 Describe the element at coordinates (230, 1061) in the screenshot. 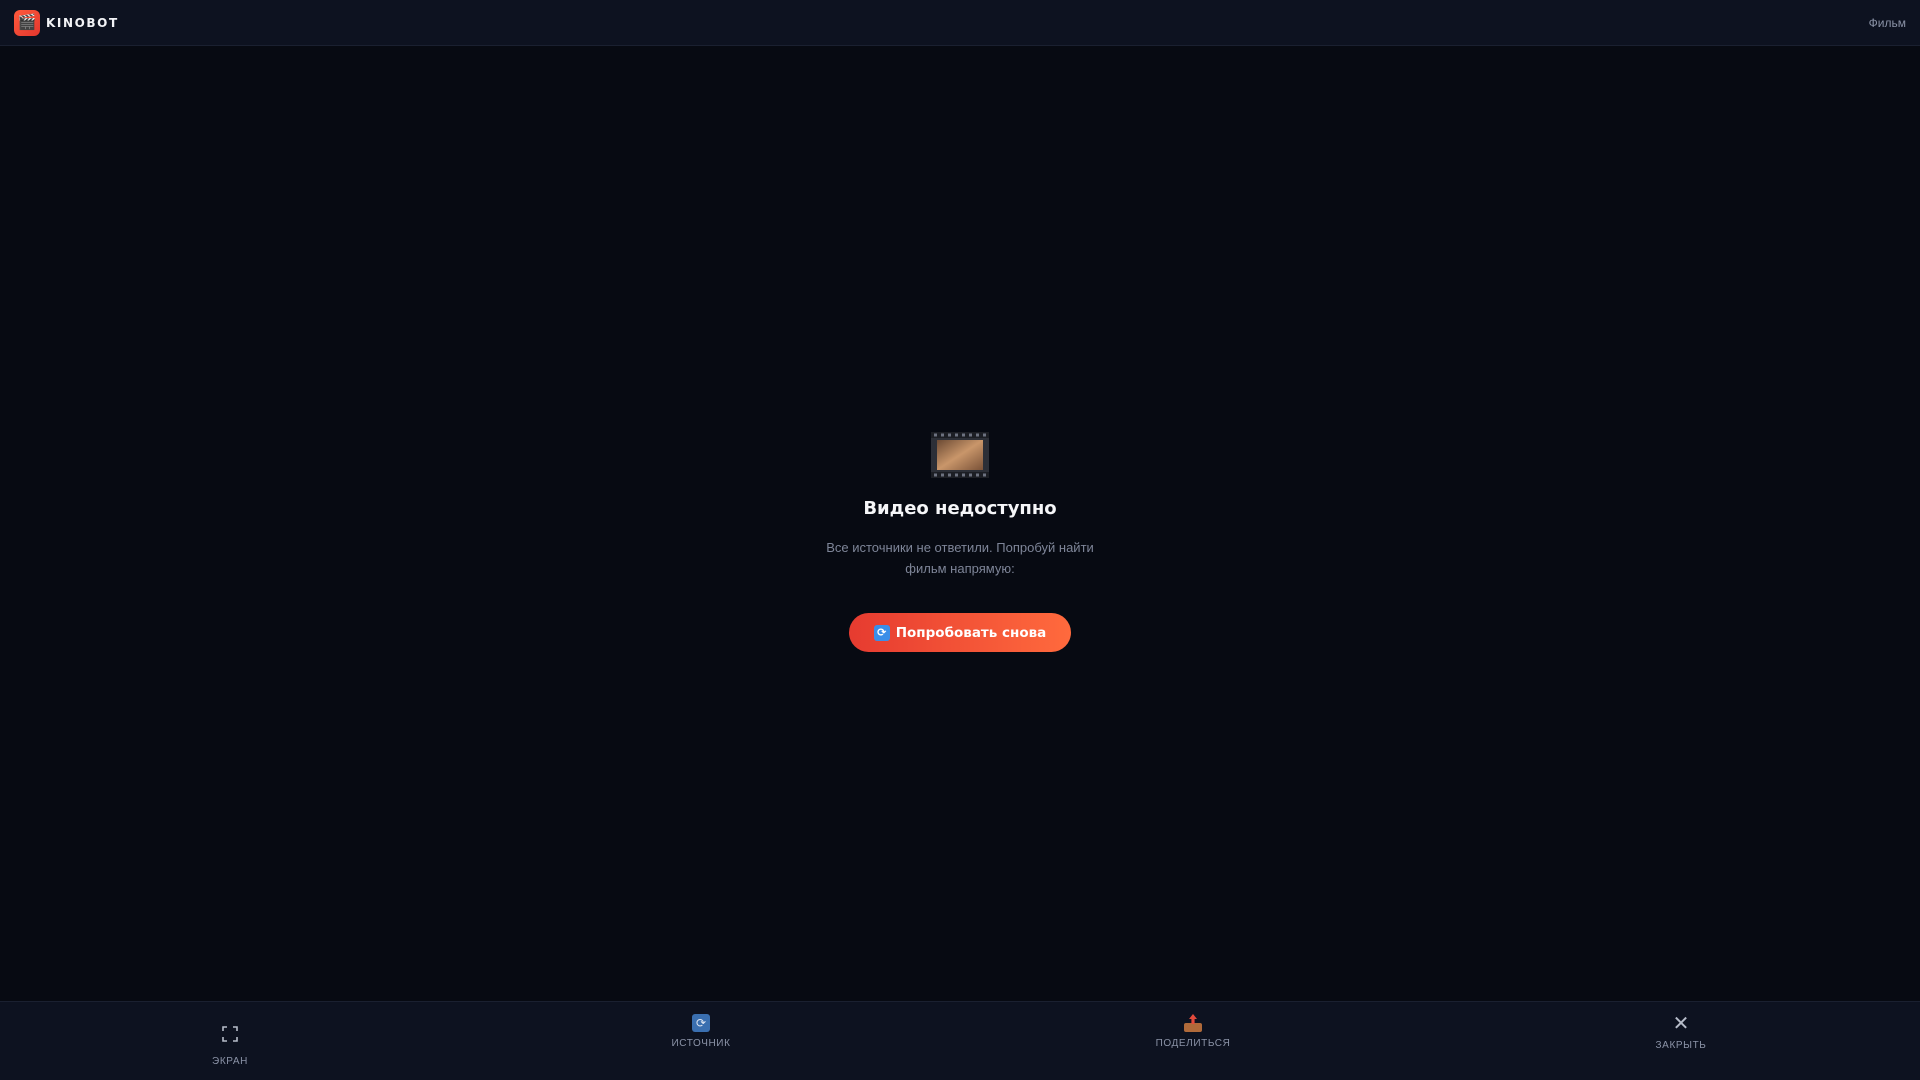

I see `fullscreen-label: ЭКРАН` at that location.